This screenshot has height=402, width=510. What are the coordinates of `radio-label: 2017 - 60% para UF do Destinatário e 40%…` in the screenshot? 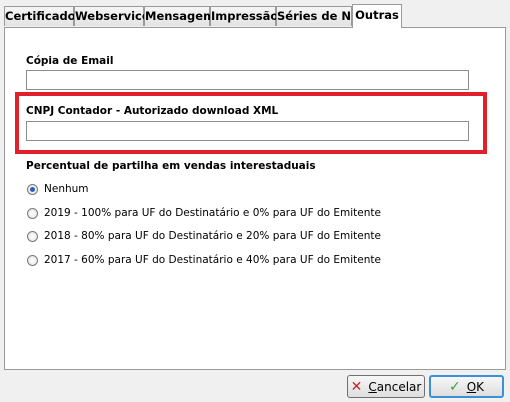 It's located at (212, 260).